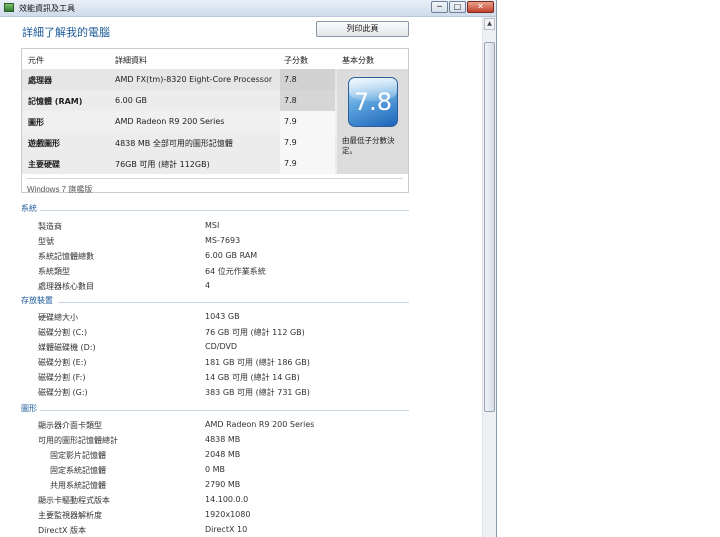 This screenshot has height=537, width=720. Describe the element at coordinates (215, 186) in the screenshot. I see `windows-edition: Windows 7 旗艦版` at that location.